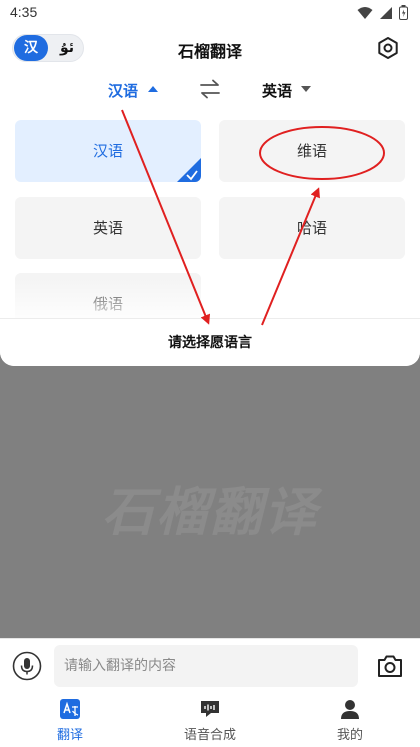 Image resolution: width=420 pixels, height=747 pixels. I want to click on status-icons, so click(382, 12).